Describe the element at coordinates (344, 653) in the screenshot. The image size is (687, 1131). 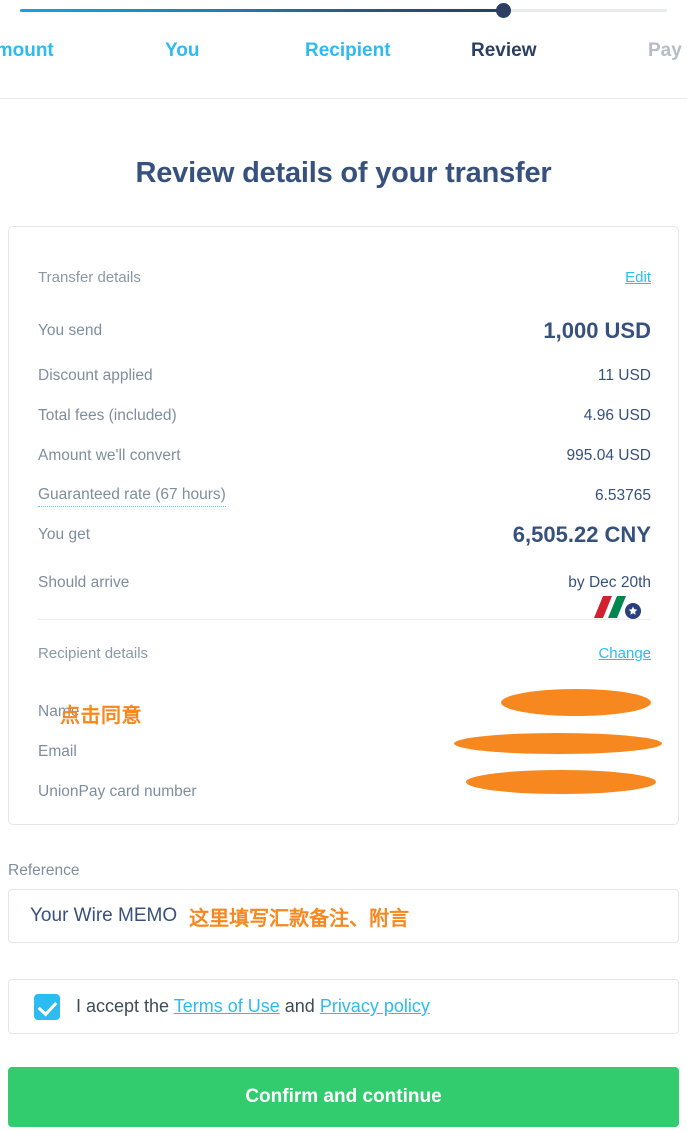
I see `recipient-details-header: Recipient details Change` at that location.